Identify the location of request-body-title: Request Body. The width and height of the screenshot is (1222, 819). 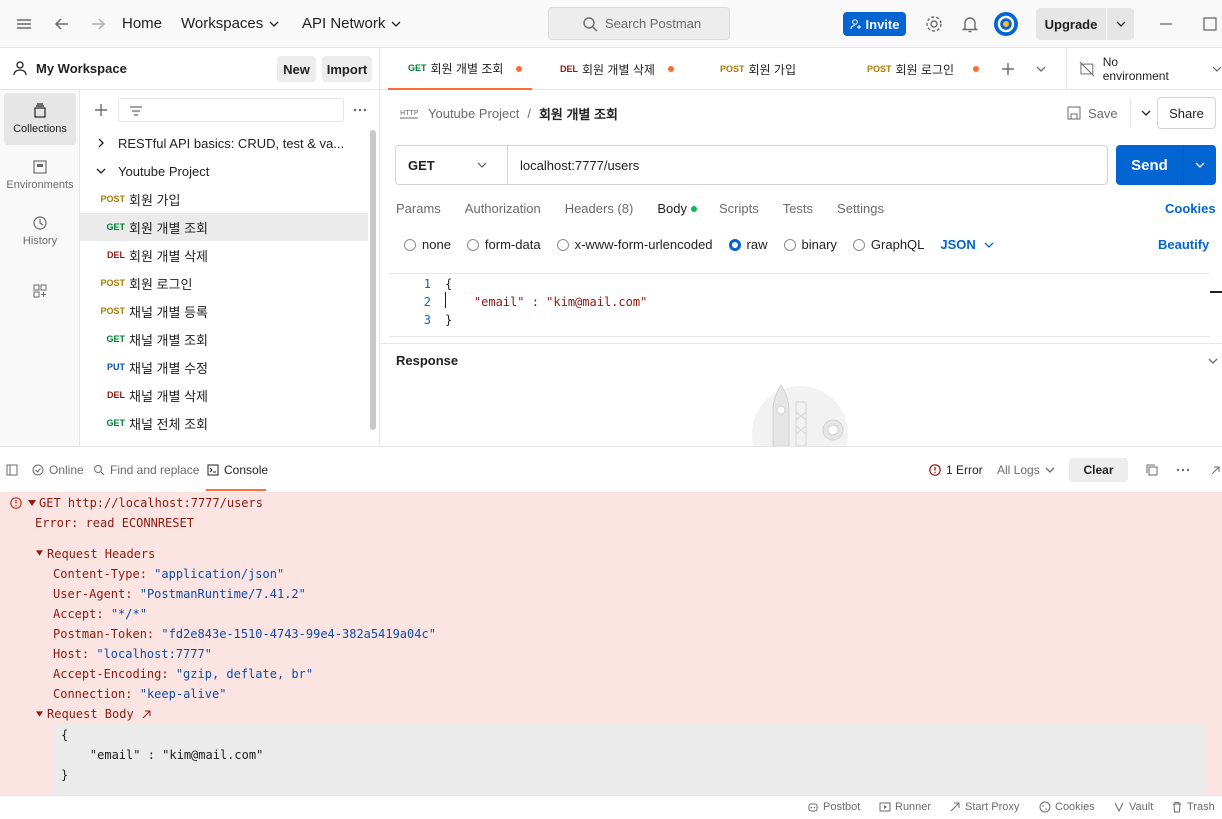
(90, 714).